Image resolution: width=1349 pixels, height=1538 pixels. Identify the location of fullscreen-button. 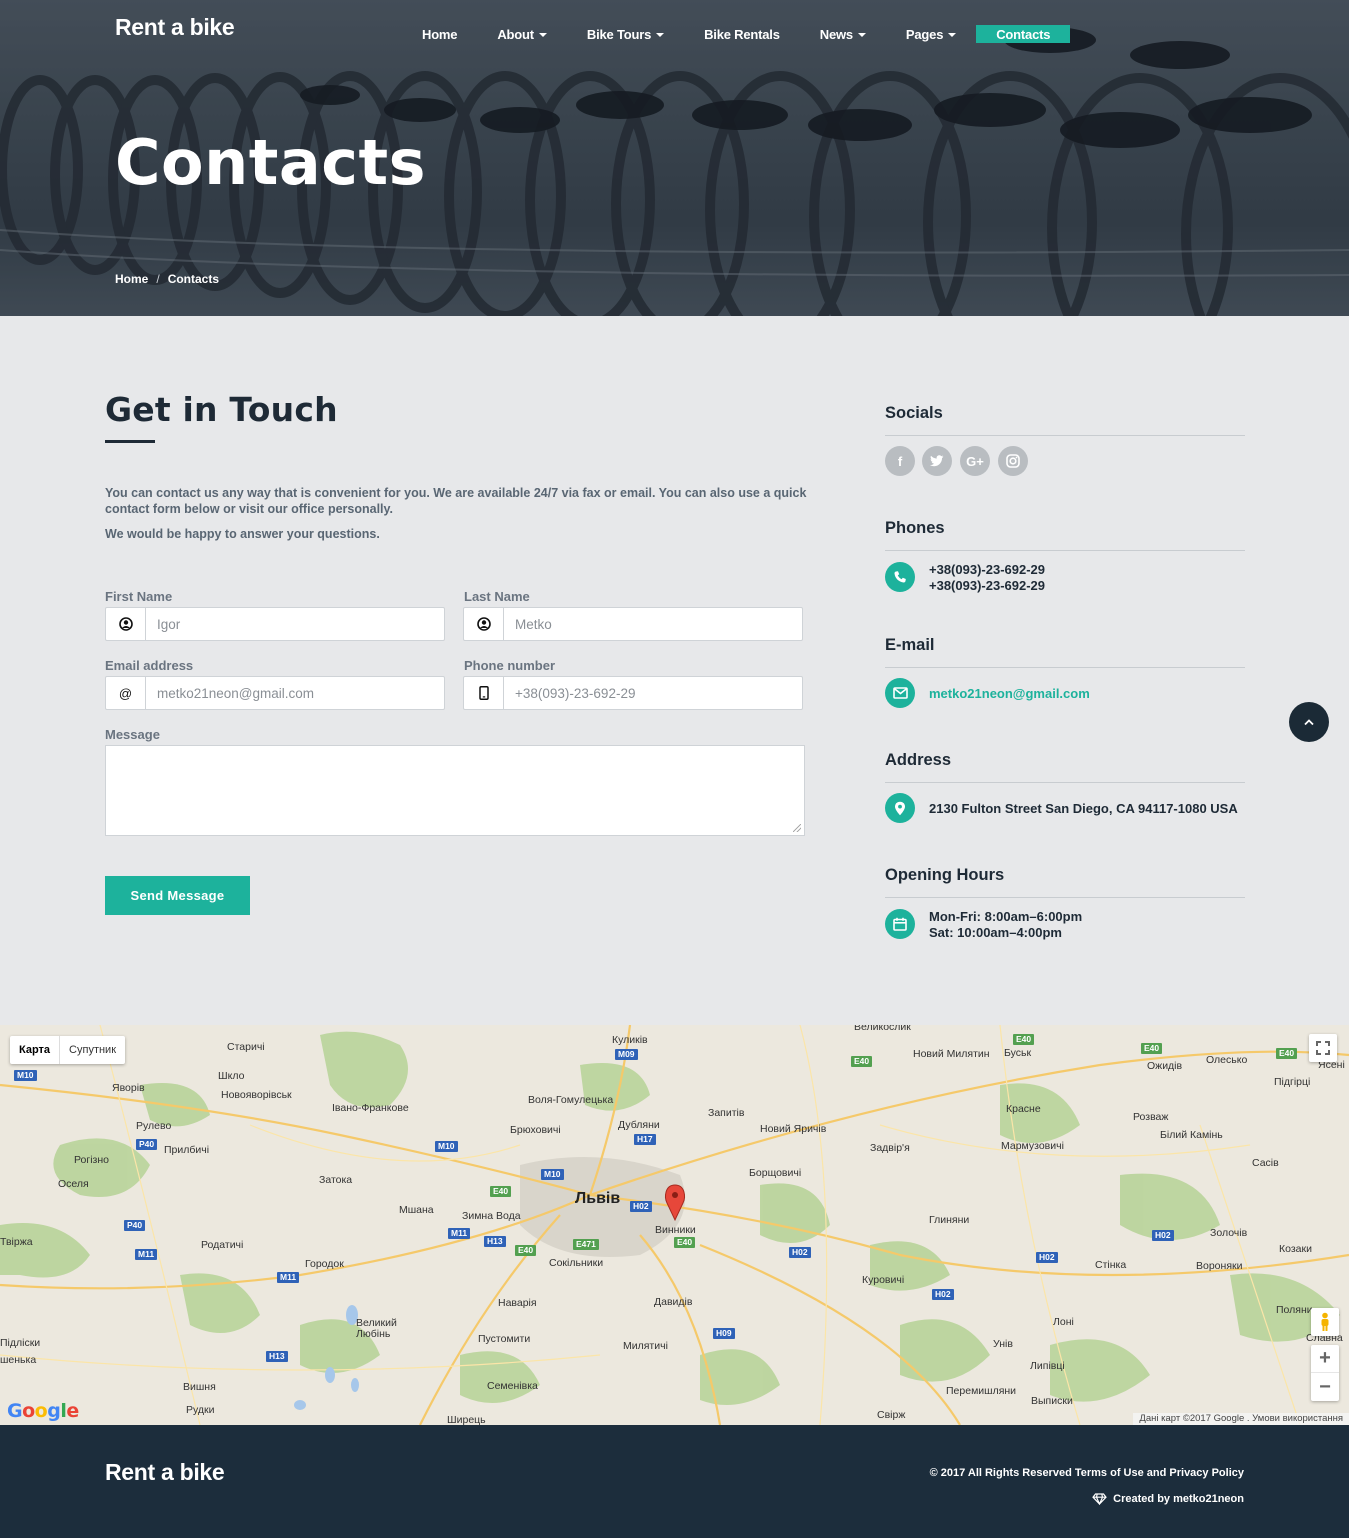
(1323, 1048).